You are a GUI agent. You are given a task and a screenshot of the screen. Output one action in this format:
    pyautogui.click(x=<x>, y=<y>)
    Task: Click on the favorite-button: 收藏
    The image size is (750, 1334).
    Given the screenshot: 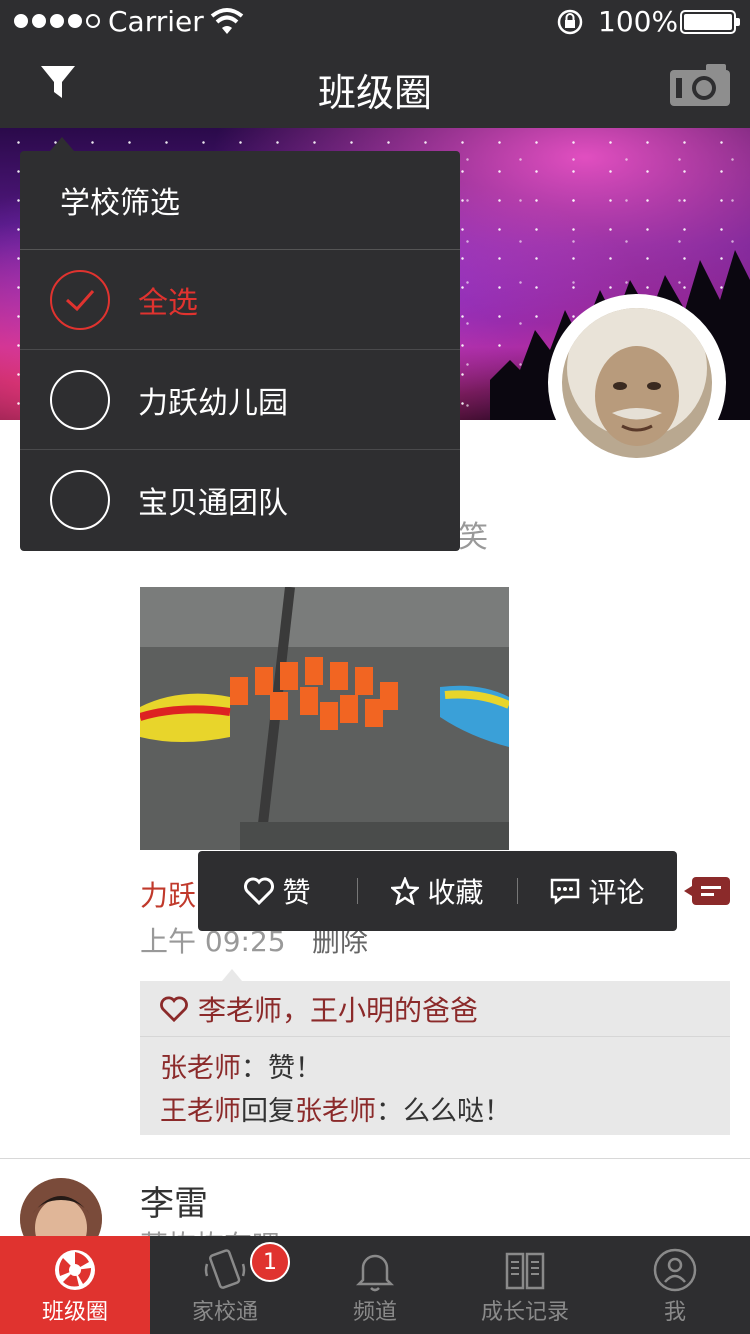 What is the action you would take?
    pyautogui.click(x=437, y=891)
    